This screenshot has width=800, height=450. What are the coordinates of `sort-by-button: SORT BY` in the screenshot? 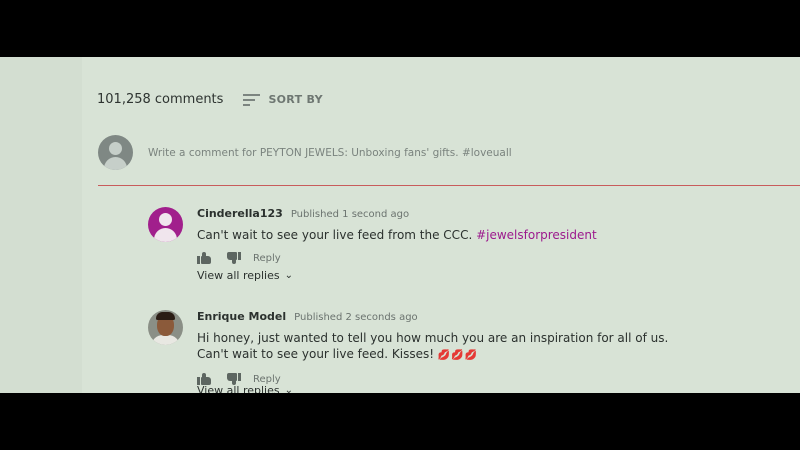 It's located at (283, 99).